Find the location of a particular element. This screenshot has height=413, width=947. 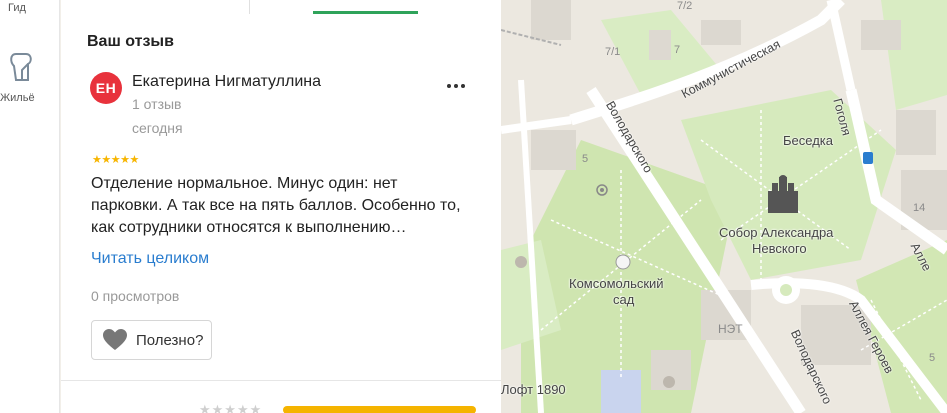

house-number: 7 is located at coordinates (677, 50).